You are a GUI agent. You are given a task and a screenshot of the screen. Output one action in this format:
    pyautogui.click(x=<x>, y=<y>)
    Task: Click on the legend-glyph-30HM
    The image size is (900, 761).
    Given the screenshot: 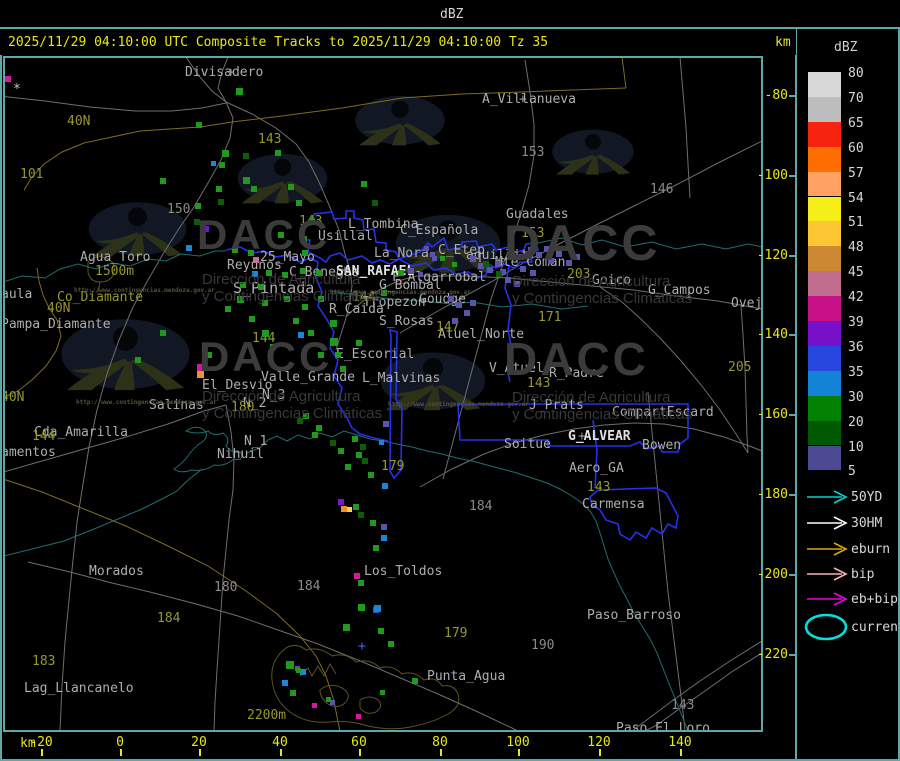 What is the action you would take?
    pyautogui.click(x=827, y=525)
    